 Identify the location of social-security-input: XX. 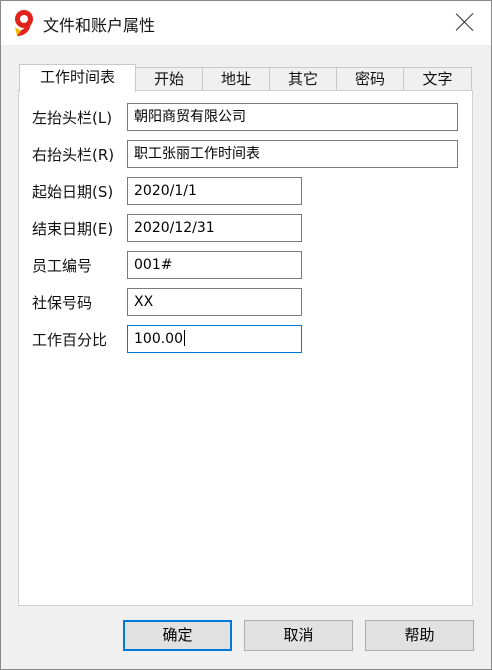
(214, 302).